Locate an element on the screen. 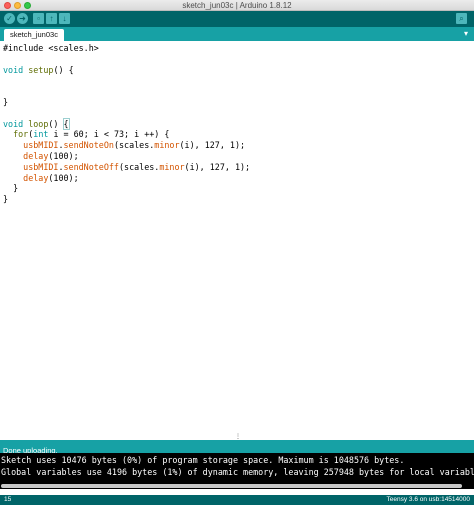  magnifier-icon: ⌕ is located at coordinates (461, 18).